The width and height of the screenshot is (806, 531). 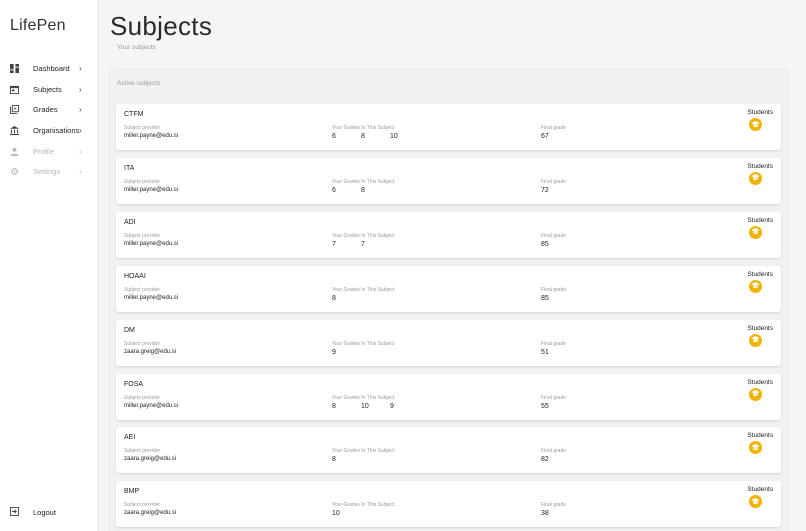 What do you see at coordinates (545, 460) in the screenshot?
I see `final-grade-value: 82` at bounding box center [545, 460].